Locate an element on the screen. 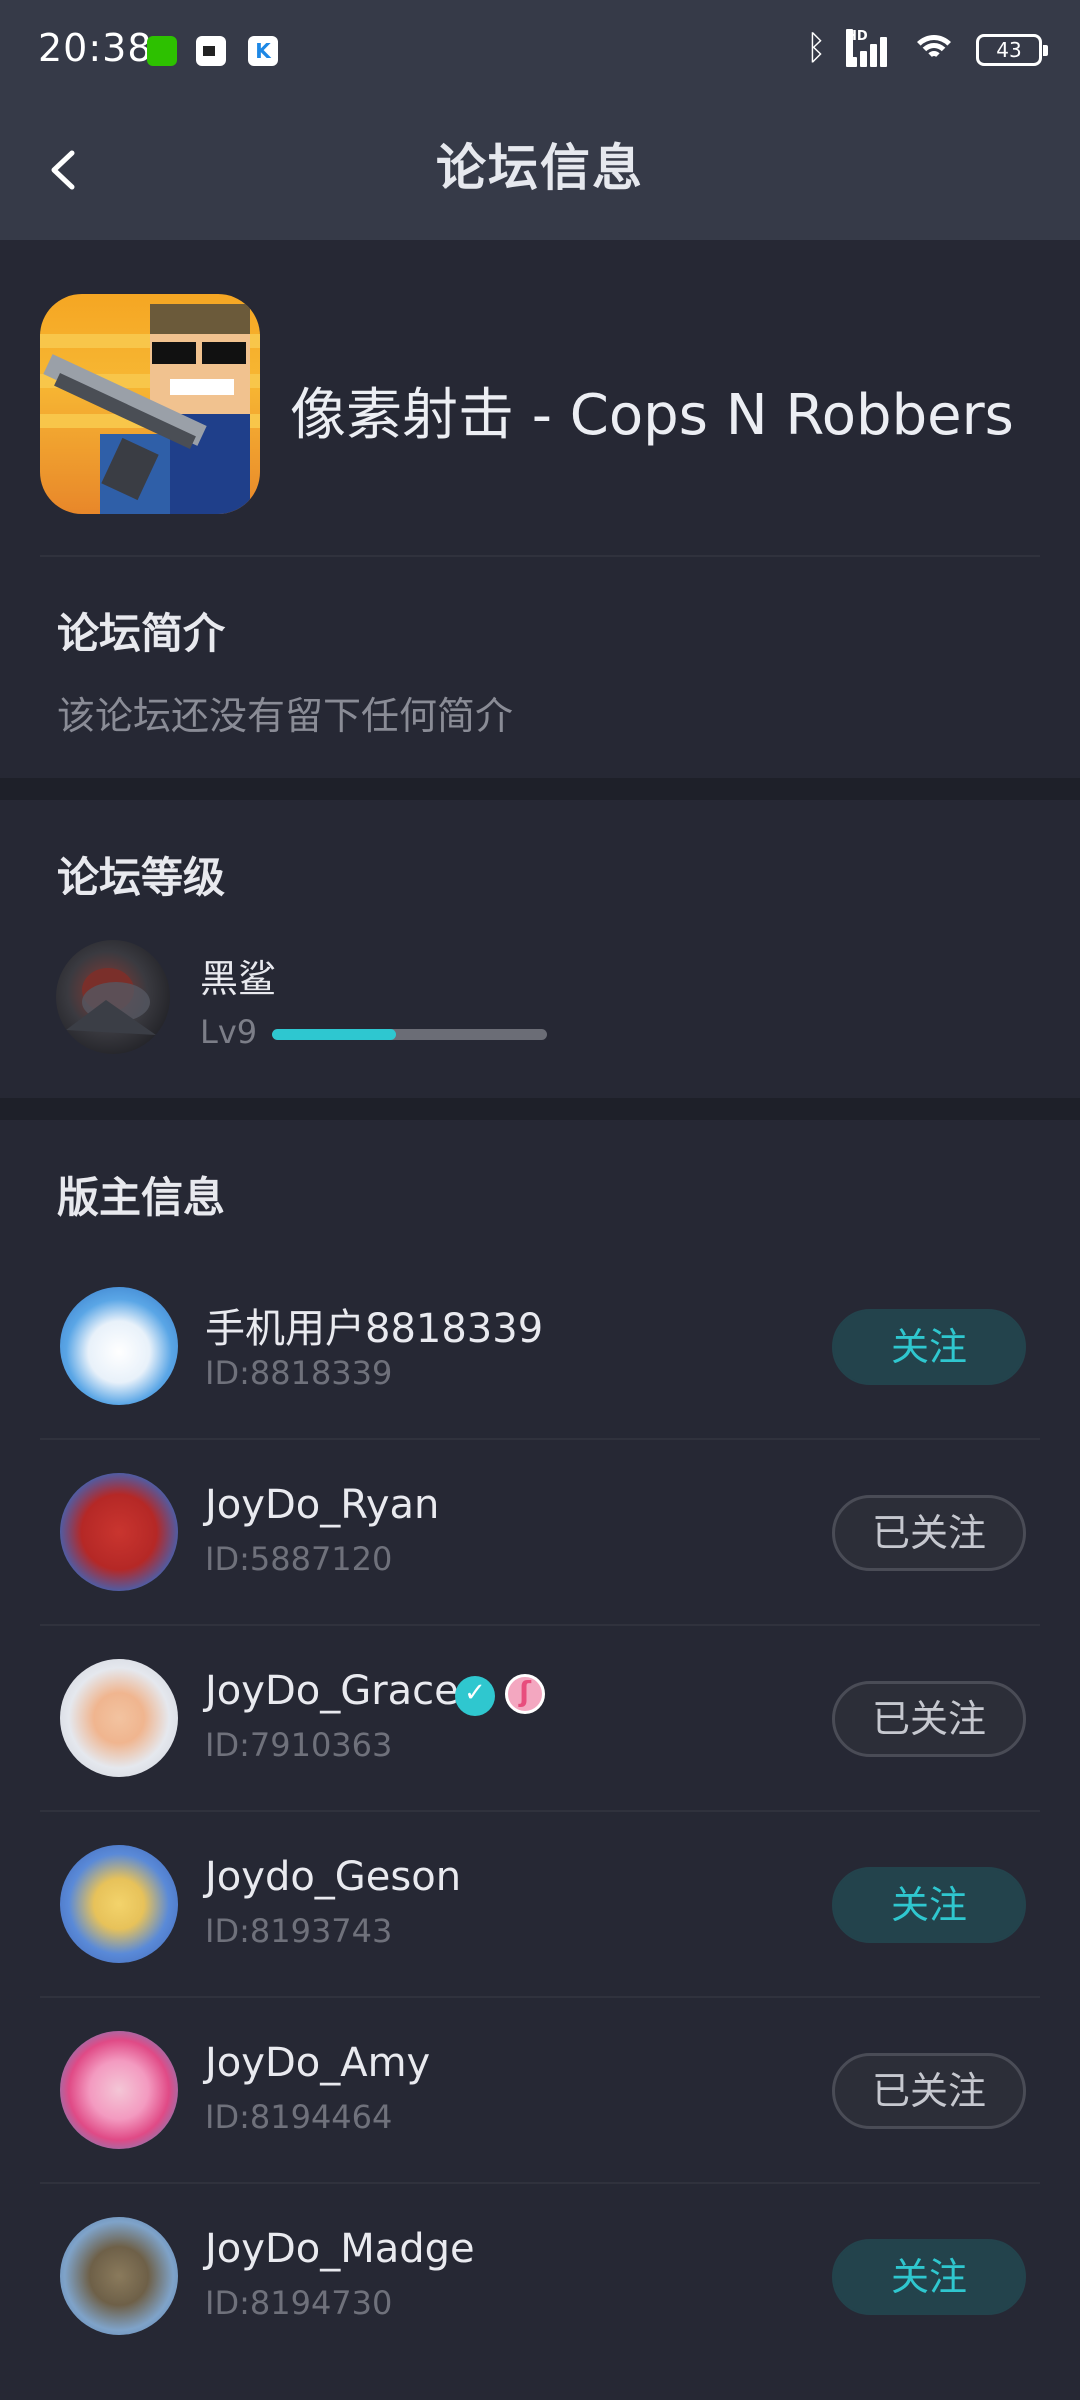 This screenshot has height=2400, width=1080. status-bar: 20:38 HD 43 is located at coordinates (540, 50).